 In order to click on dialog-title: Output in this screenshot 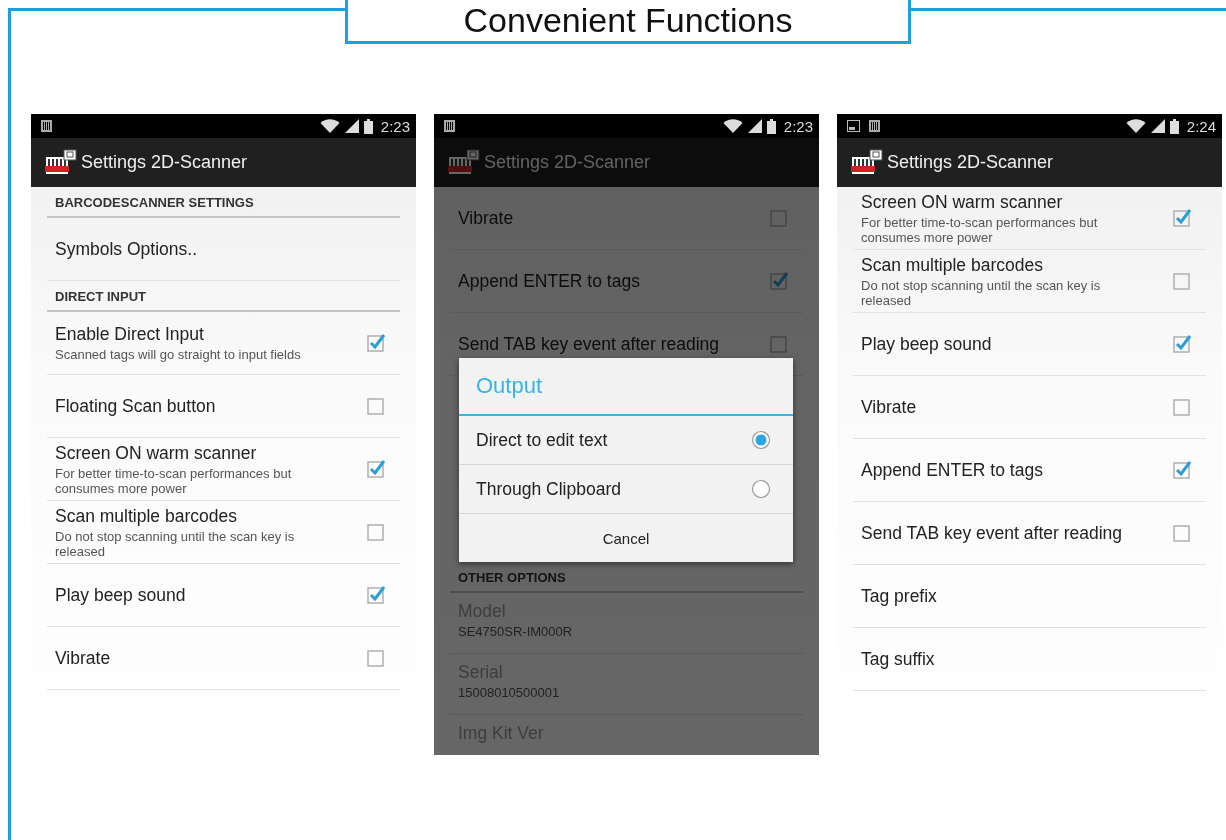, I will do `click(626, 387)`.